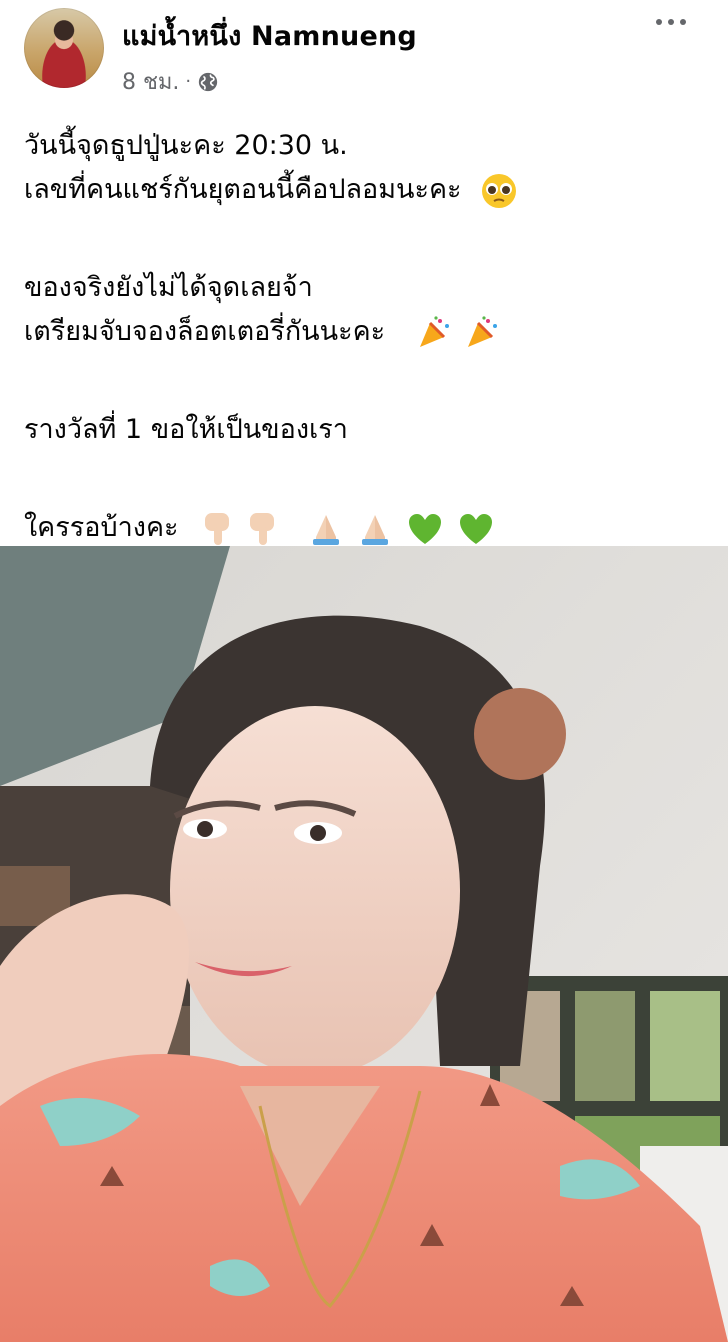  Describe the element at coordinates (186, 145) in the screenshot. I see `post-line-1-text: วันนี้จุดธูปปู่นะคะ 20:30 น.` at that location.